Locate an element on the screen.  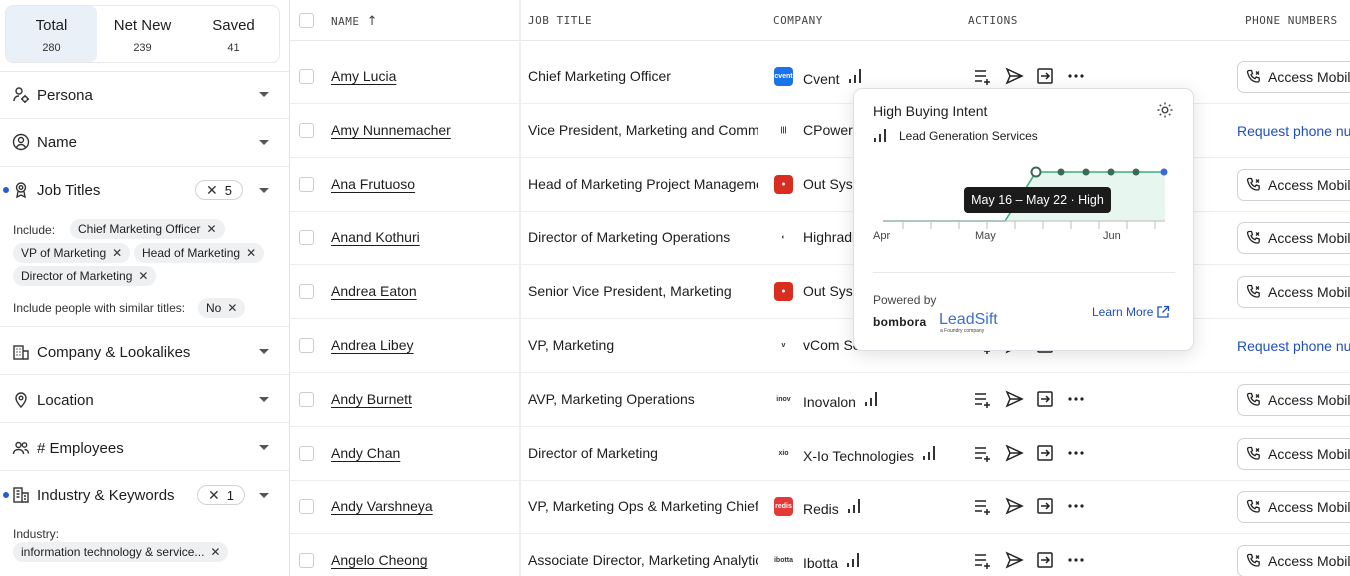
filter-company: Company & Lookalikes is located at coordinates (144, 350).